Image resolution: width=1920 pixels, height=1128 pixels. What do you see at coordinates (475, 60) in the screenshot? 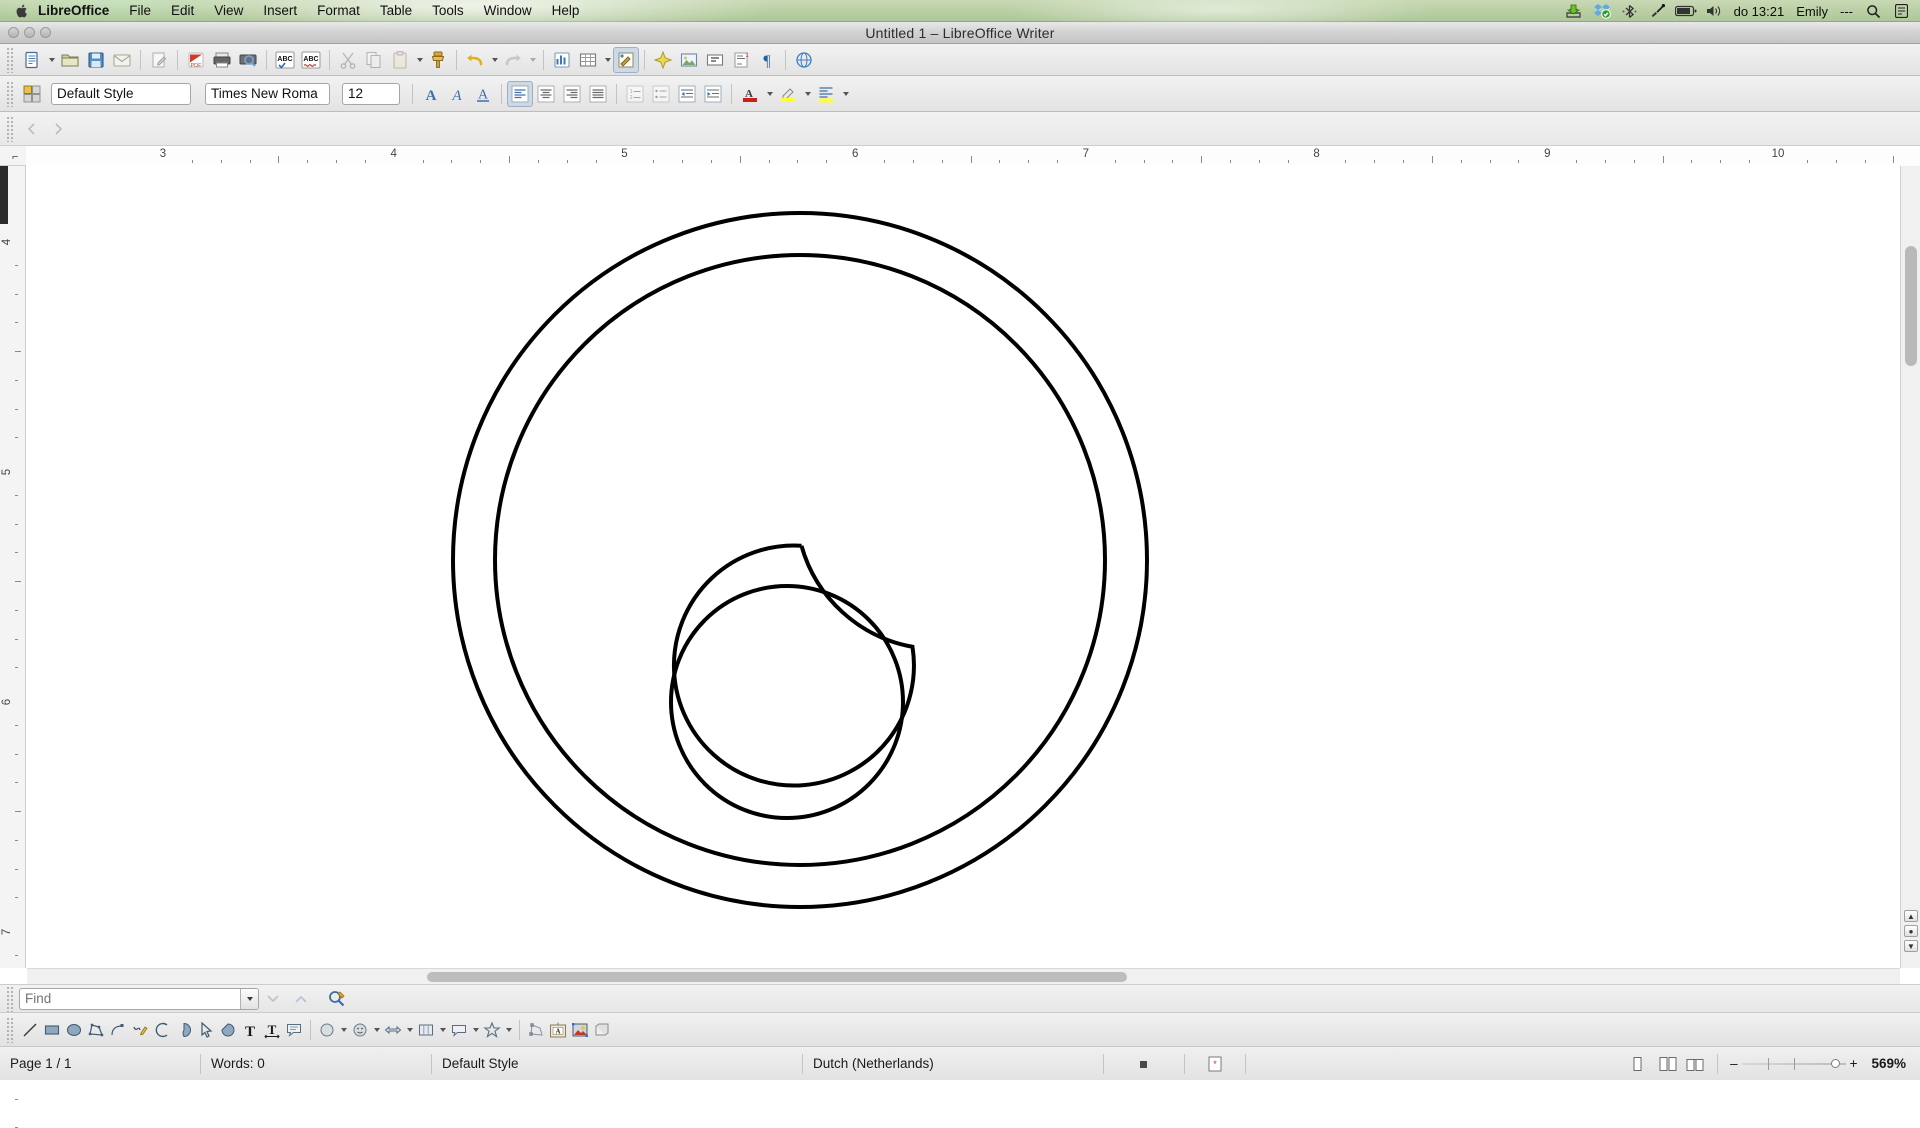
I see `undo-button` at bounding box center [475, 60].